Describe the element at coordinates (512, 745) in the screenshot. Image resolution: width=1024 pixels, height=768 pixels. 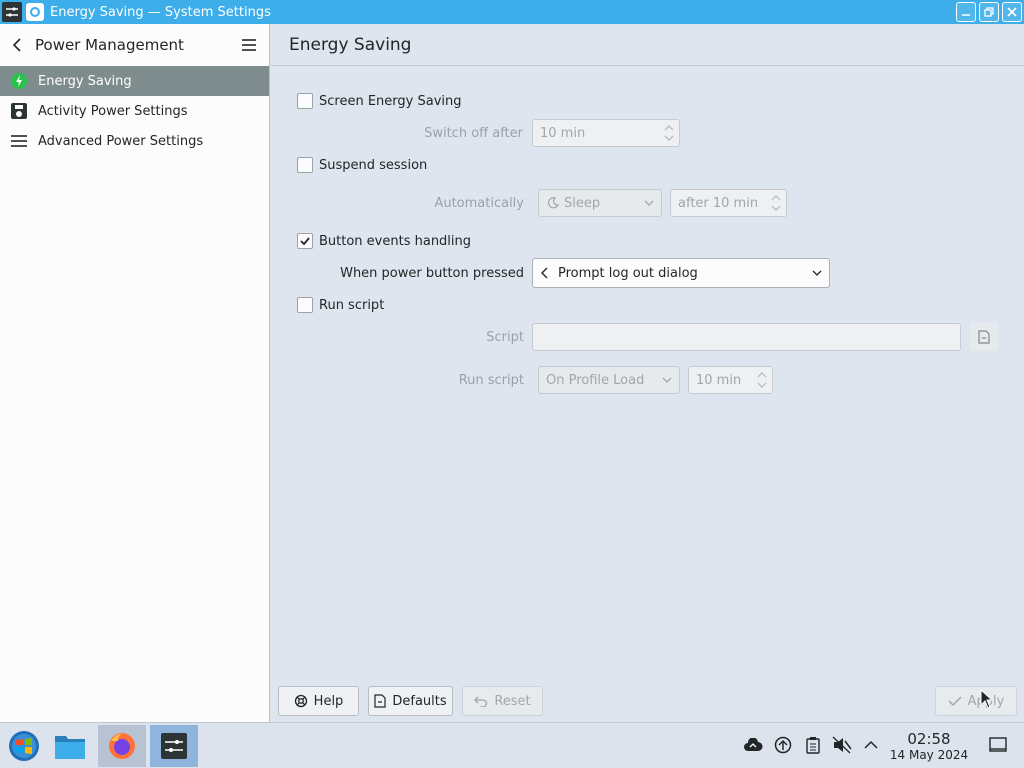
I see `taskbar: 02:58 14 May 2024` at that location.